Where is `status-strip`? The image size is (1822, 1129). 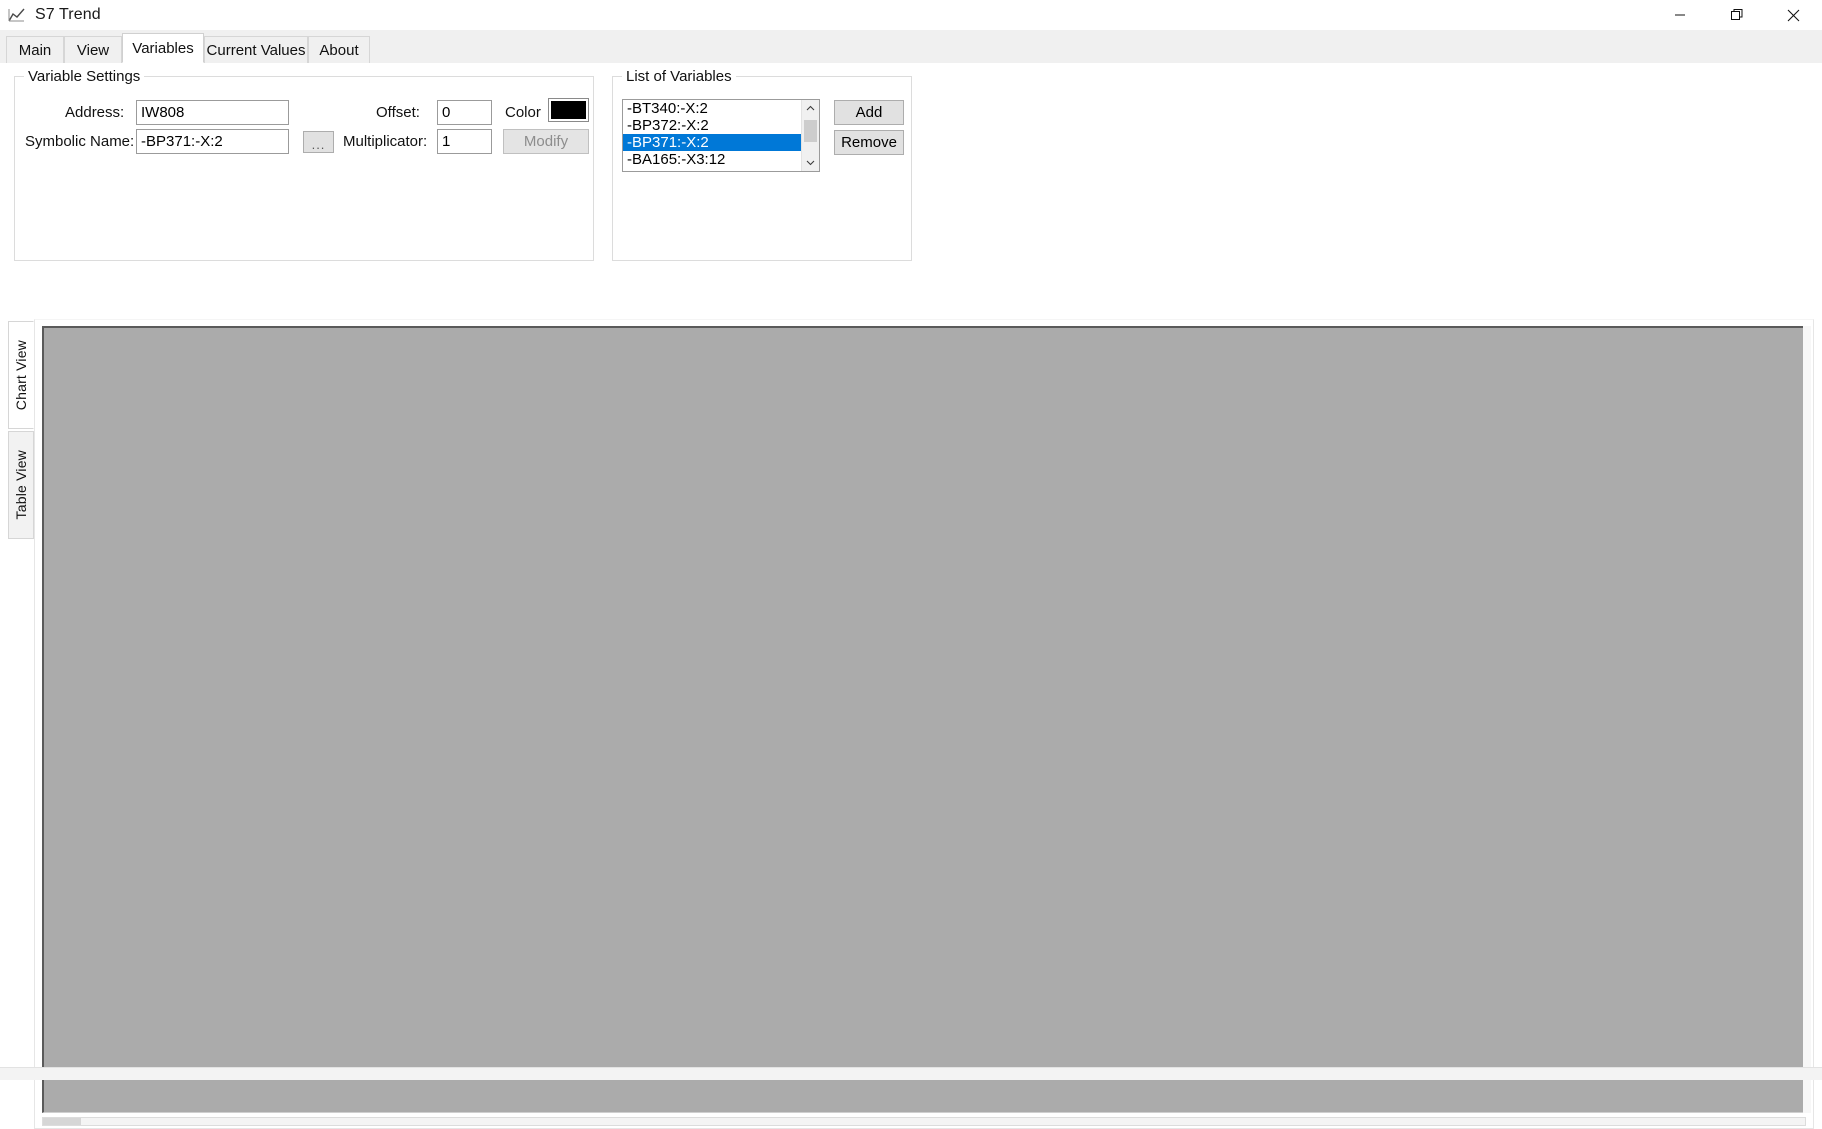 status-strip is located at coordinates (911, 1073).